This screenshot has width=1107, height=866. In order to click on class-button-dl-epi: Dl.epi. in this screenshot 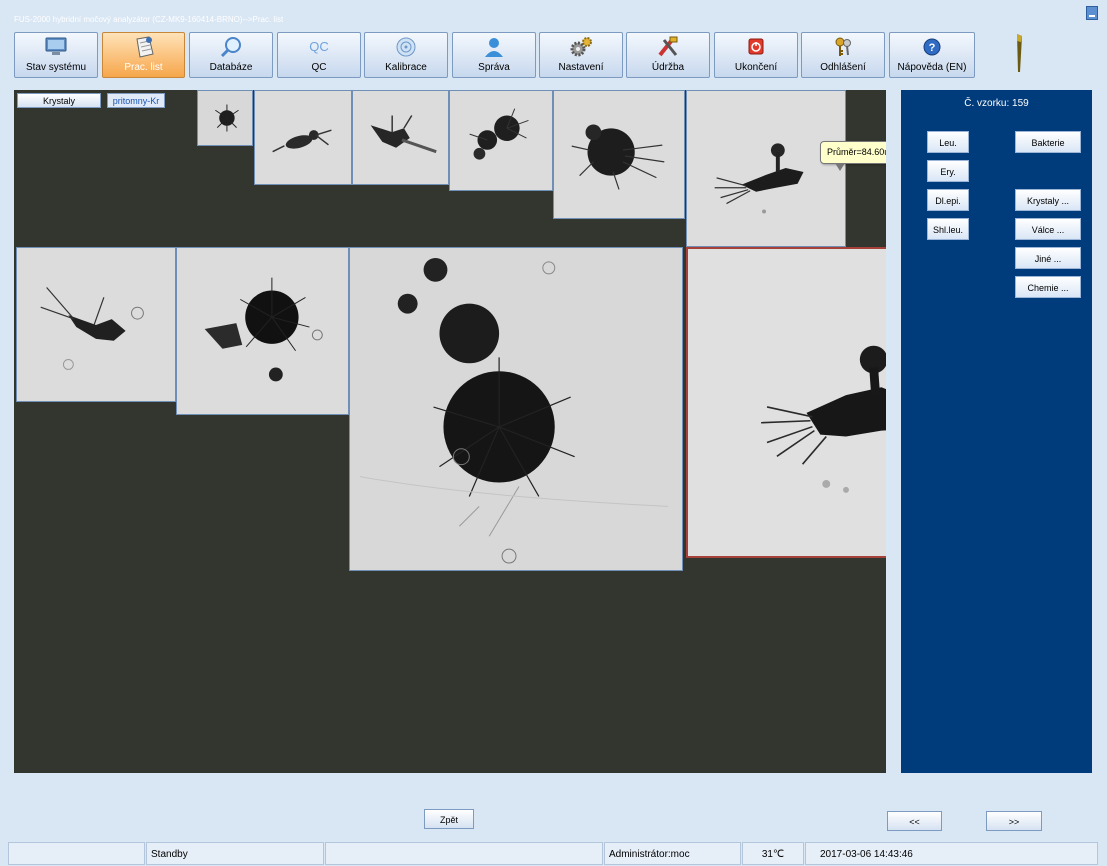, I will do `click(948, 200)`.